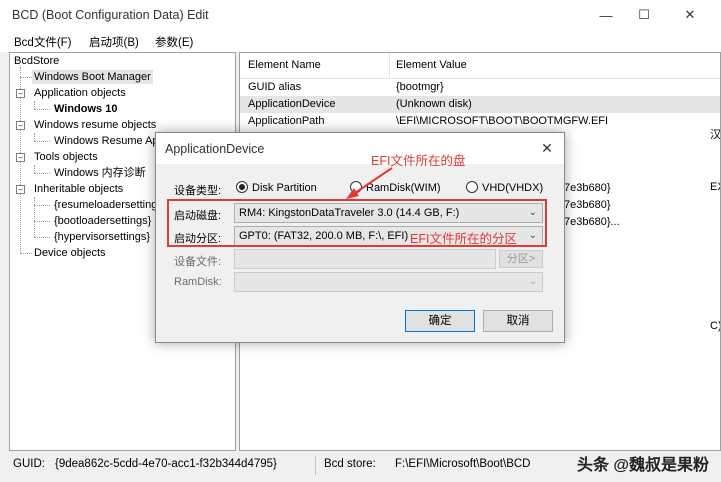 The image size is (721, 482). Describe the element at coordinates (242, 187) in the screenshot. I see `radio-disk-partition` at that location.